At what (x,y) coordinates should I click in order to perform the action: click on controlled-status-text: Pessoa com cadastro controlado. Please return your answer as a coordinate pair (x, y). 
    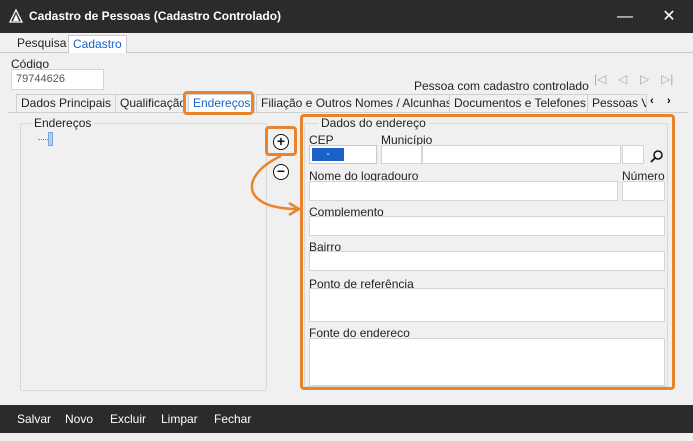
    Looking at the image, I should click on (501, 86).